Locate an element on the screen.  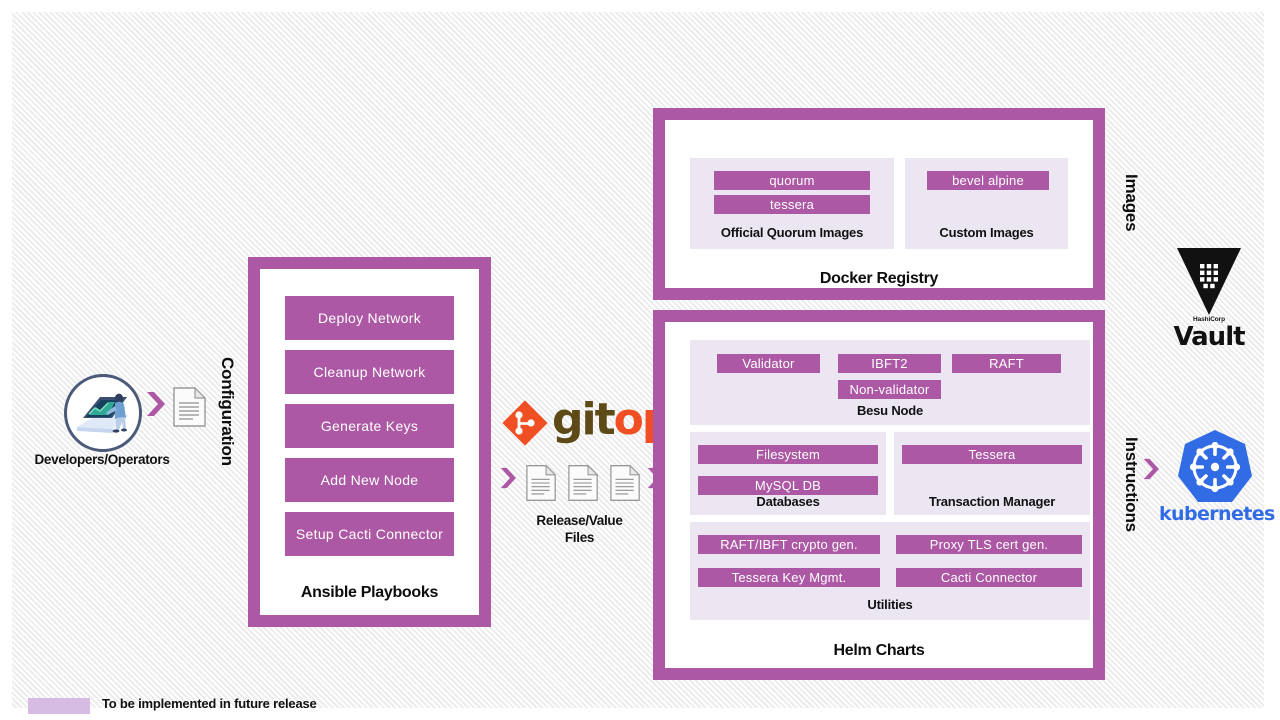
playbook-button-generate-keys: Generate Keys is located at coordinates (369, 426).